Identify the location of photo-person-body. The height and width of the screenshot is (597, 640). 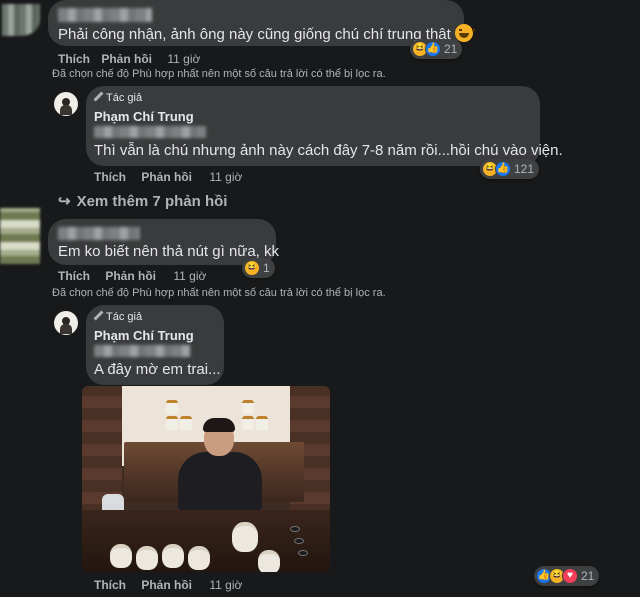
(220, 482).